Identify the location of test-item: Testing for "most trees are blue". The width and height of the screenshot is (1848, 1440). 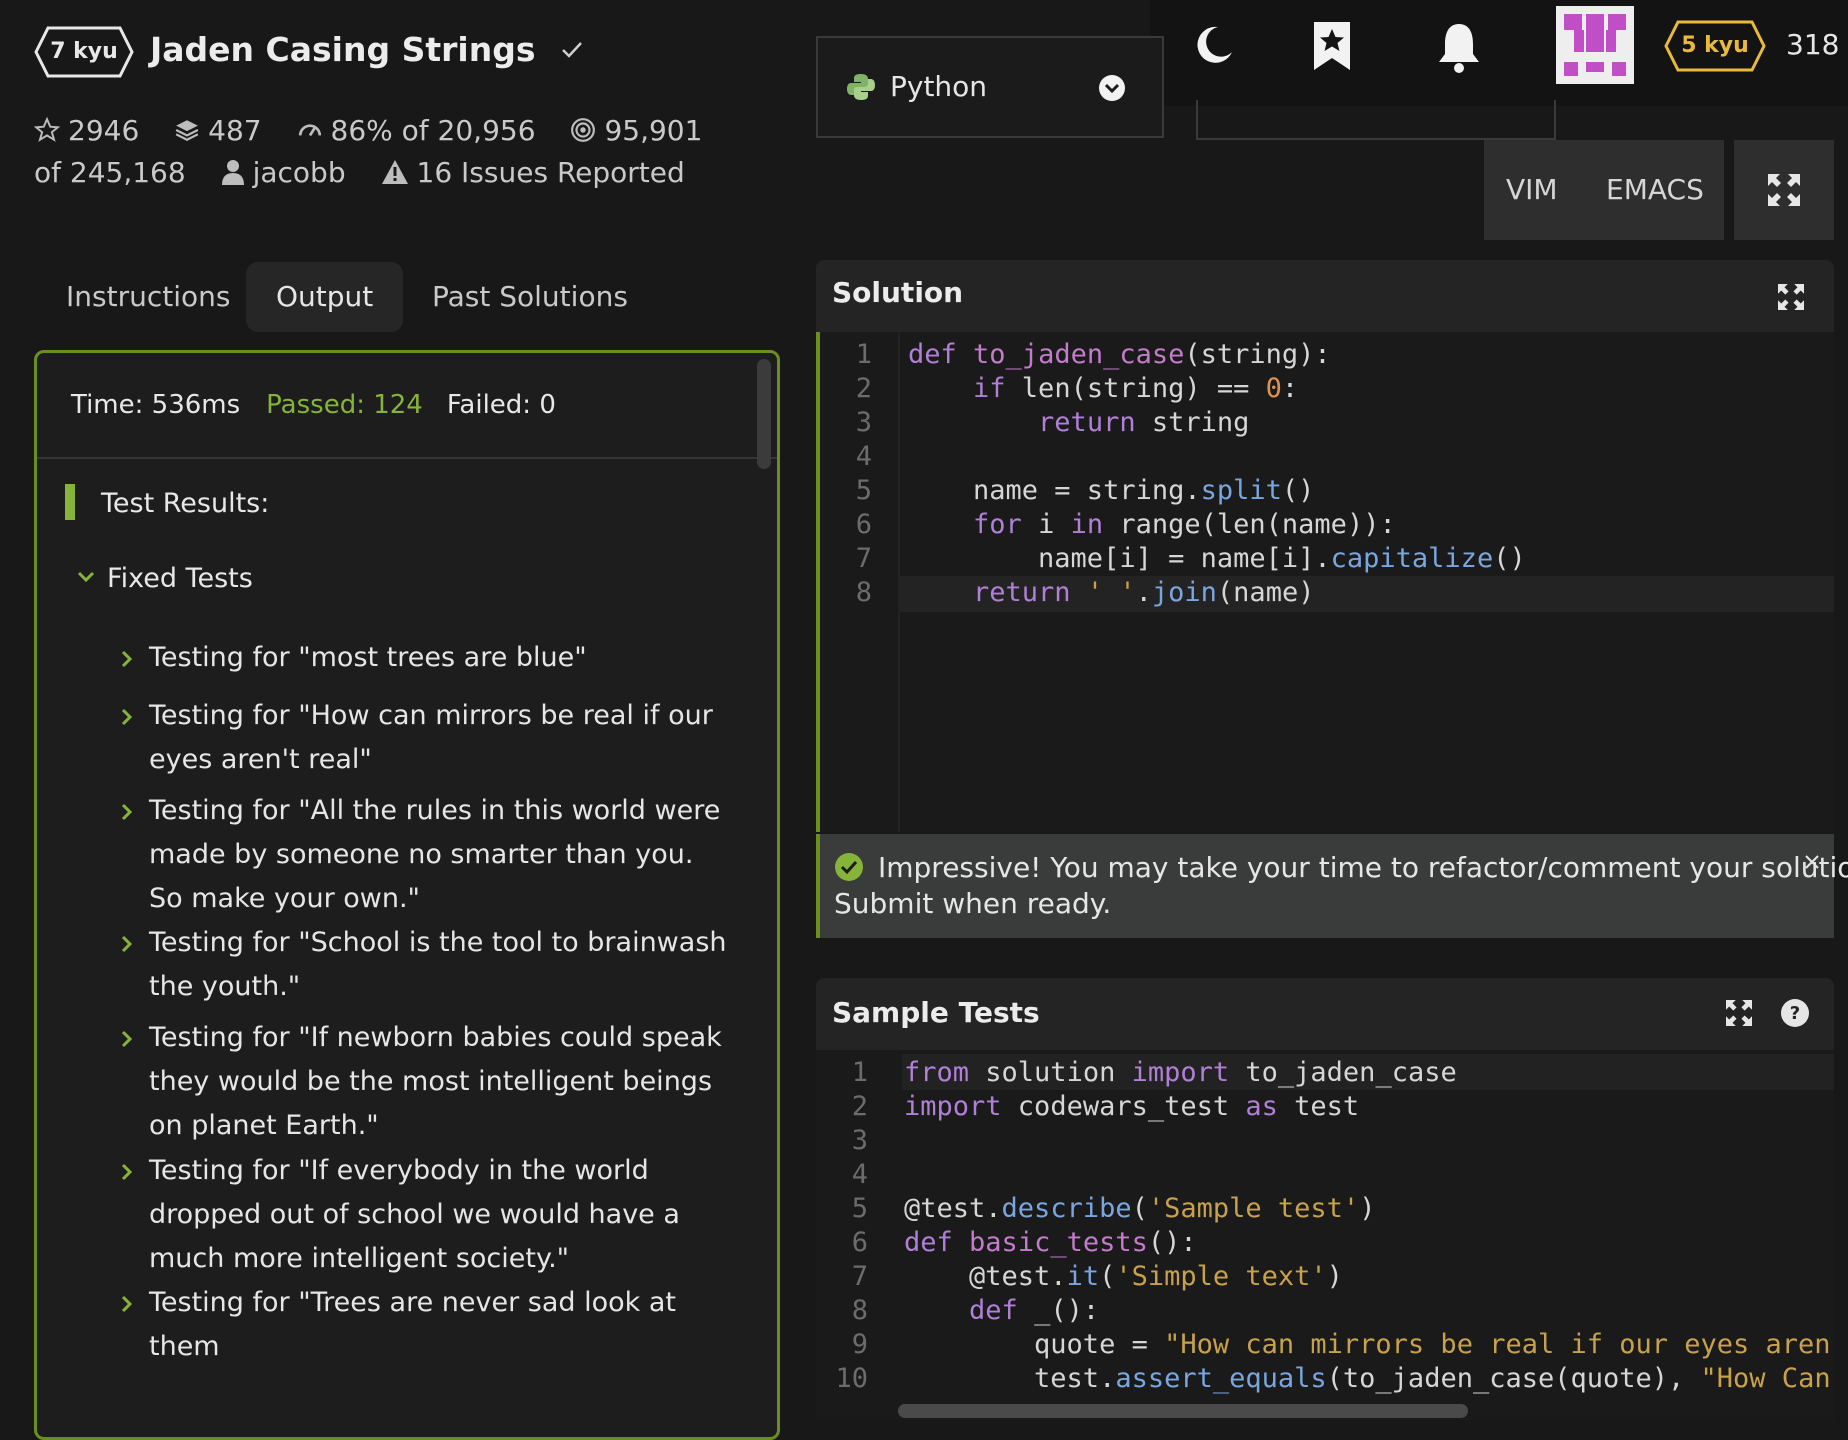
(425, 658).